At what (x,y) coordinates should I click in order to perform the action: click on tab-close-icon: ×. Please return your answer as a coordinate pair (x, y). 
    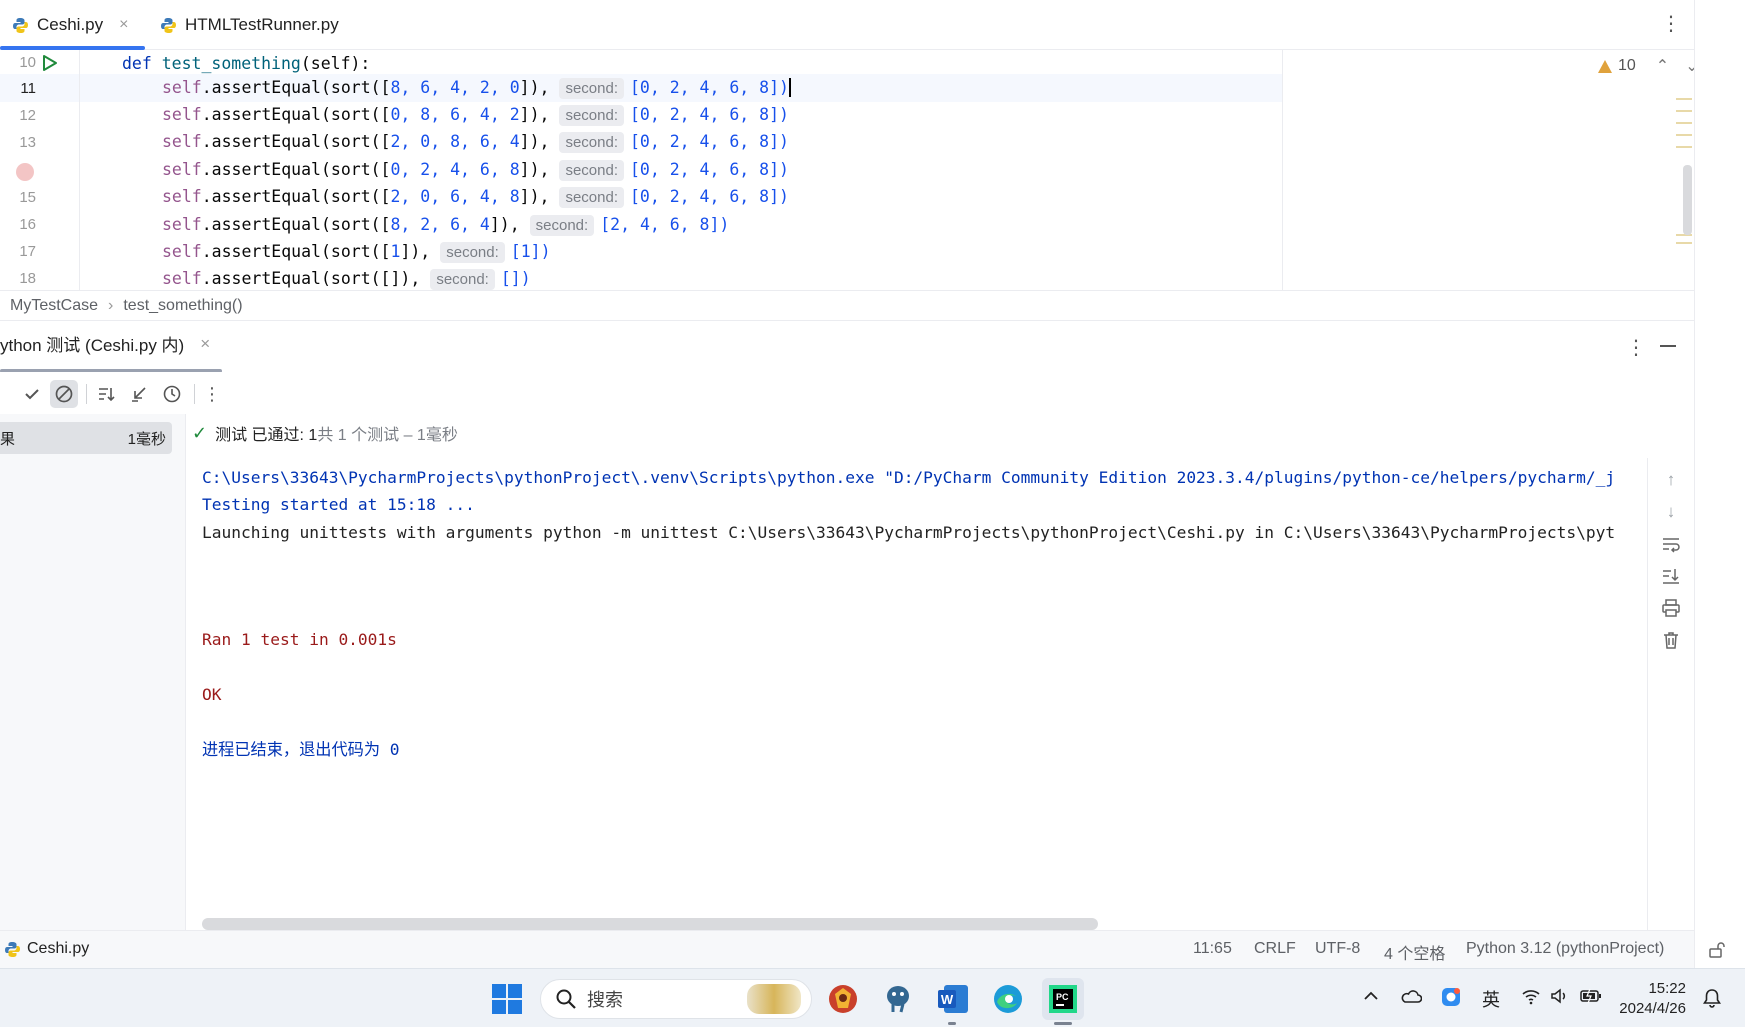
    Looking at the image, I should click on (123, 25).